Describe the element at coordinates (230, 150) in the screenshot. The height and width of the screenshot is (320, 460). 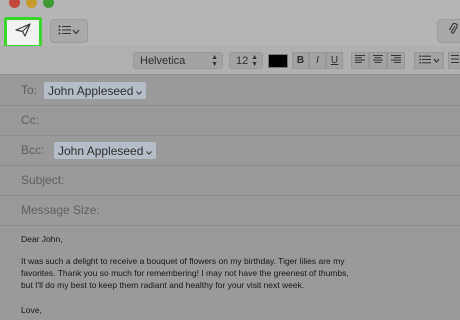
I see `bcc-field-row: Bcc: John Appleseed` at that location.